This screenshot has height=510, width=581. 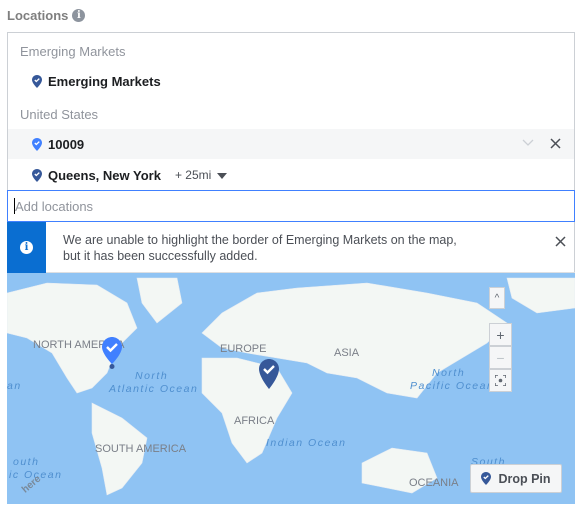 I want to click on locations-header: Locations i, so click(x=46, y=15).